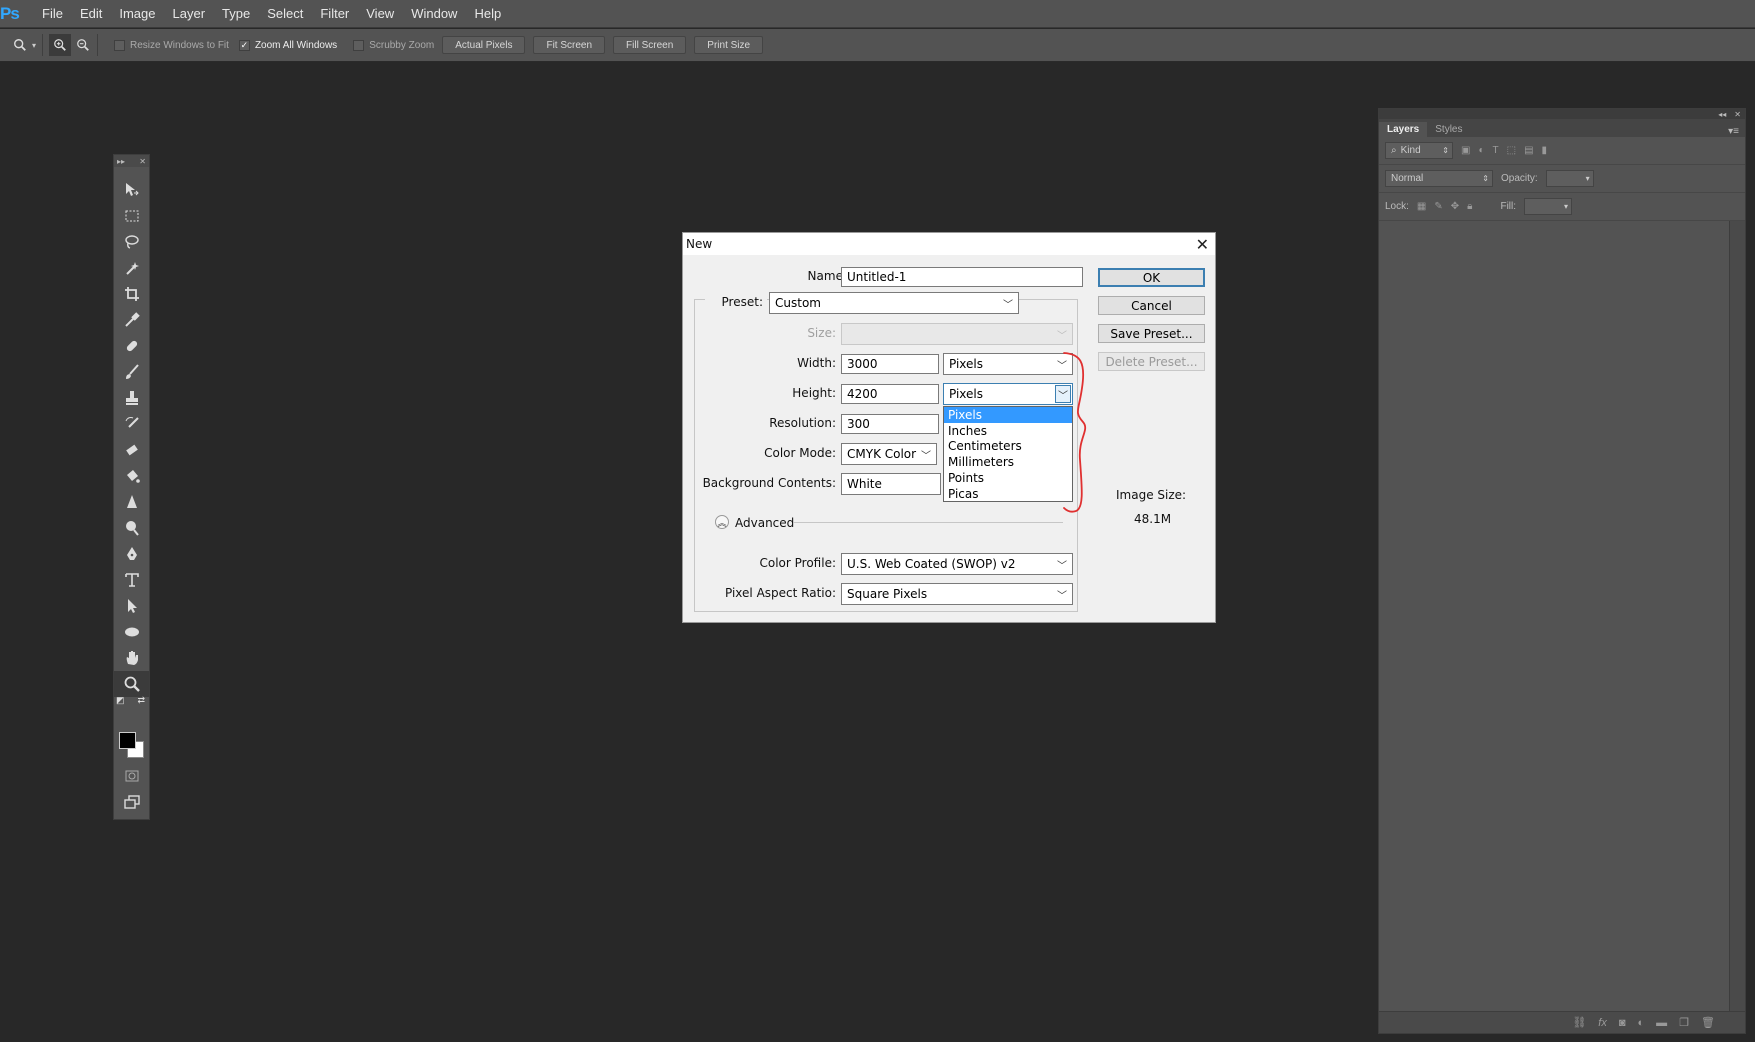  Describe the element at coordinates (1708, 1022) in the screenshot. I see `delete-layer-icon: 🗑︎` at that location.